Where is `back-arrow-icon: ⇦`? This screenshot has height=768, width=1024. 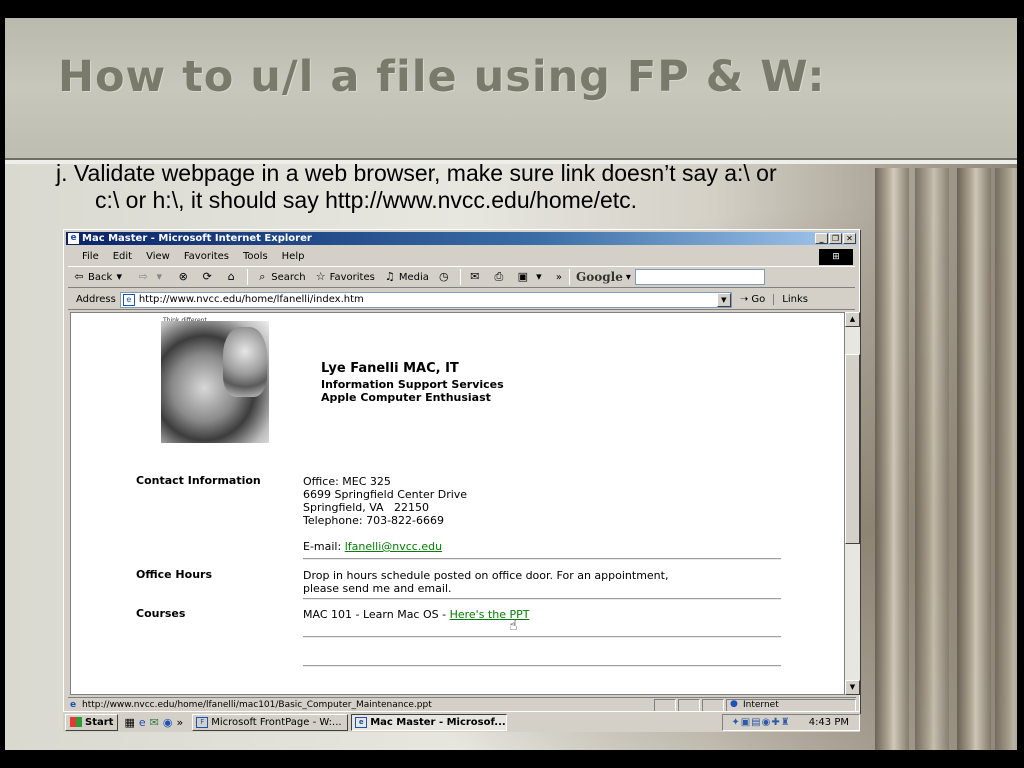 back-arrow-icon: ⇦ is located at coordinates (79, 276).